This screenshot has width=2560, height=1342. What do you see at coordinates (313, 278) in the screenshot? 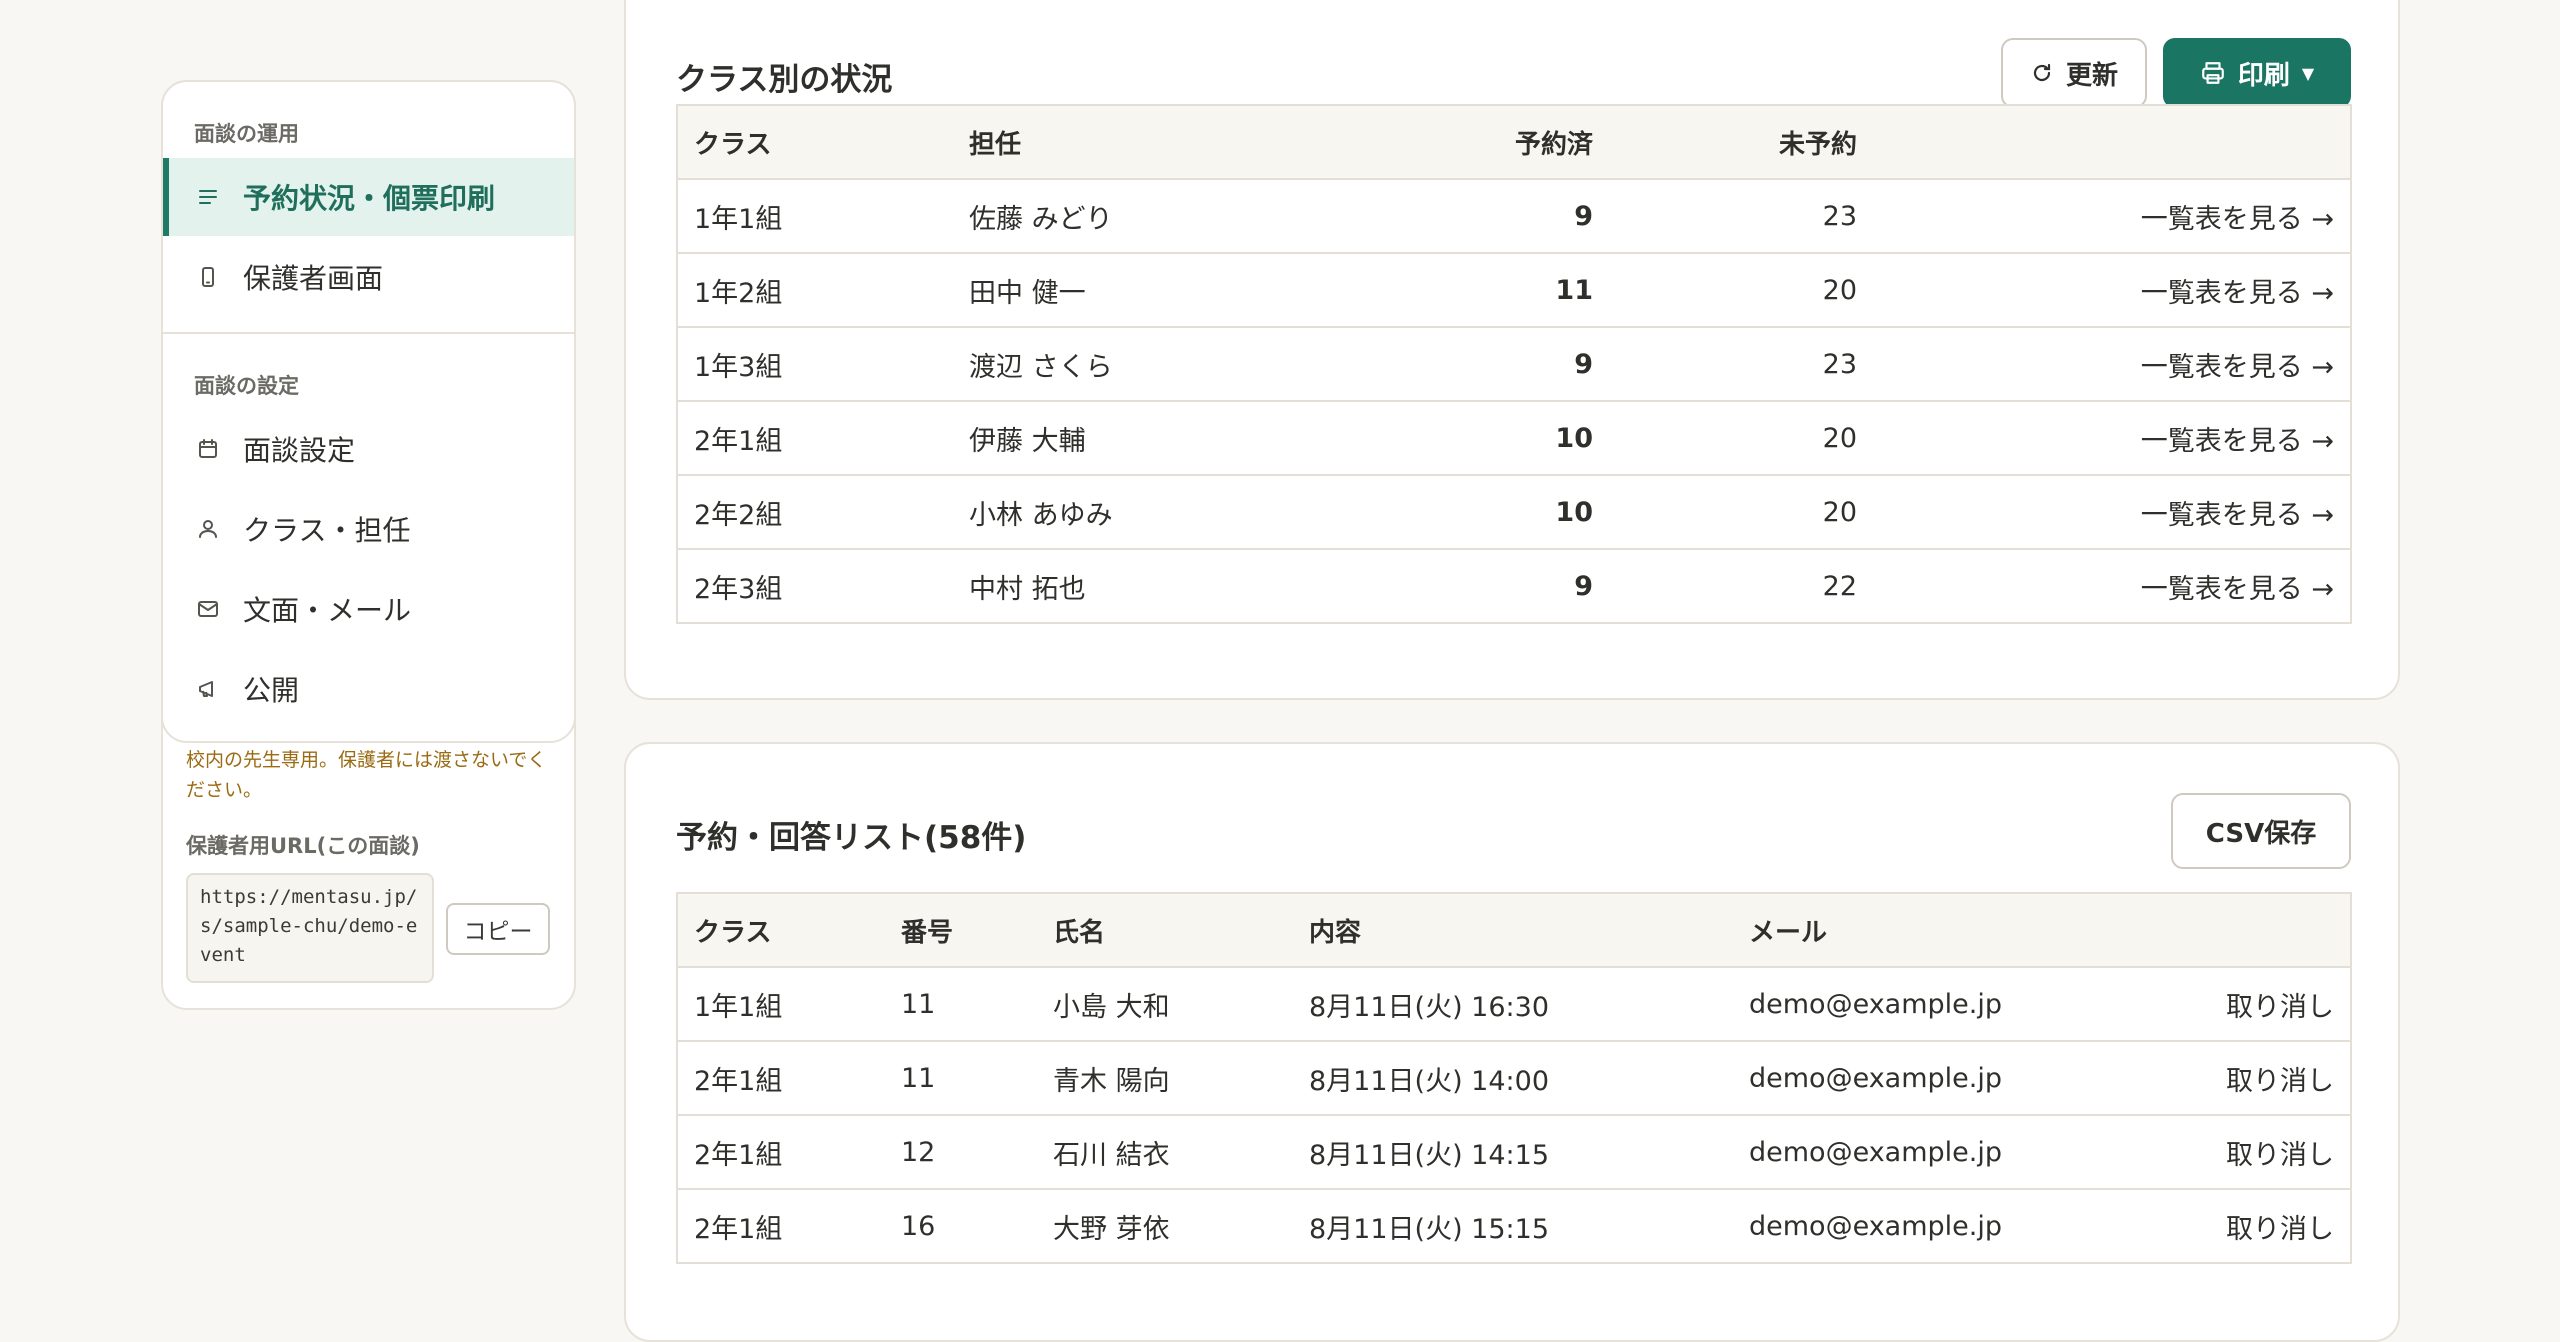
I see `sidebar-item-label: 保護者画面` at bounding box center [313, 278].